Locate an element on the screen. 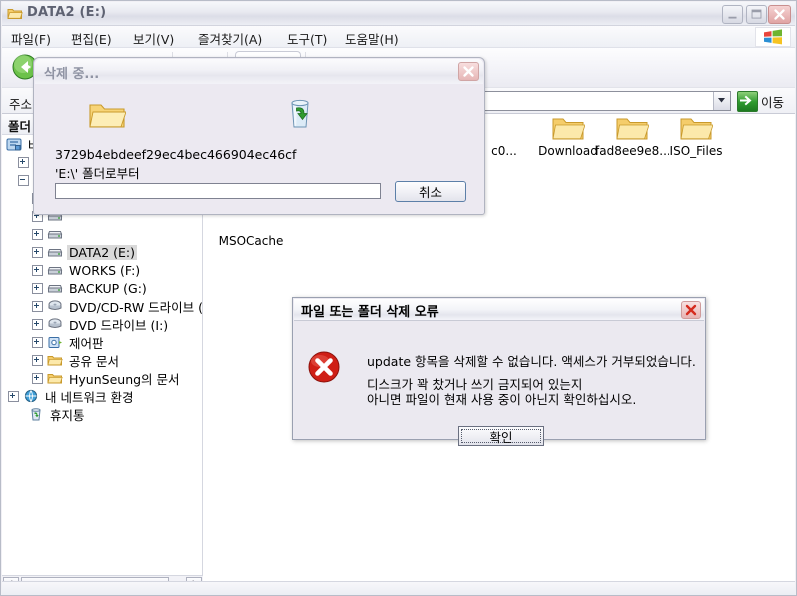 The image size is (797, 596). tree-item-works-f: WORKS (F:) is located at coordinates (87, 270).